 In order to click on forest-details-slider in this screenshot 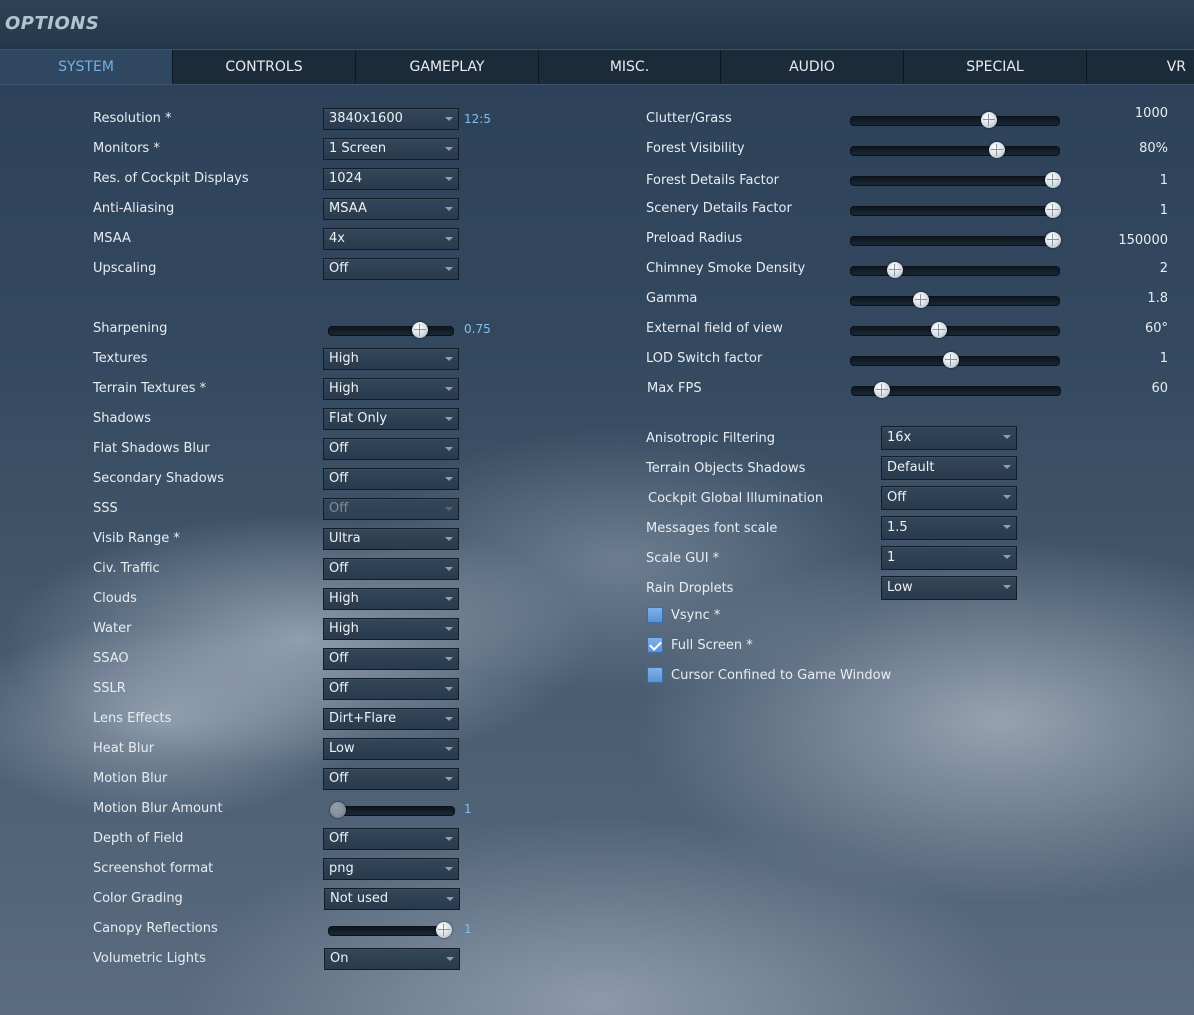, I will do `click(955, 180)`.